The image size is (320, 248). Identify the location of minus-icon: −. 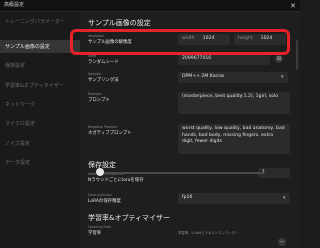
(282, 242).